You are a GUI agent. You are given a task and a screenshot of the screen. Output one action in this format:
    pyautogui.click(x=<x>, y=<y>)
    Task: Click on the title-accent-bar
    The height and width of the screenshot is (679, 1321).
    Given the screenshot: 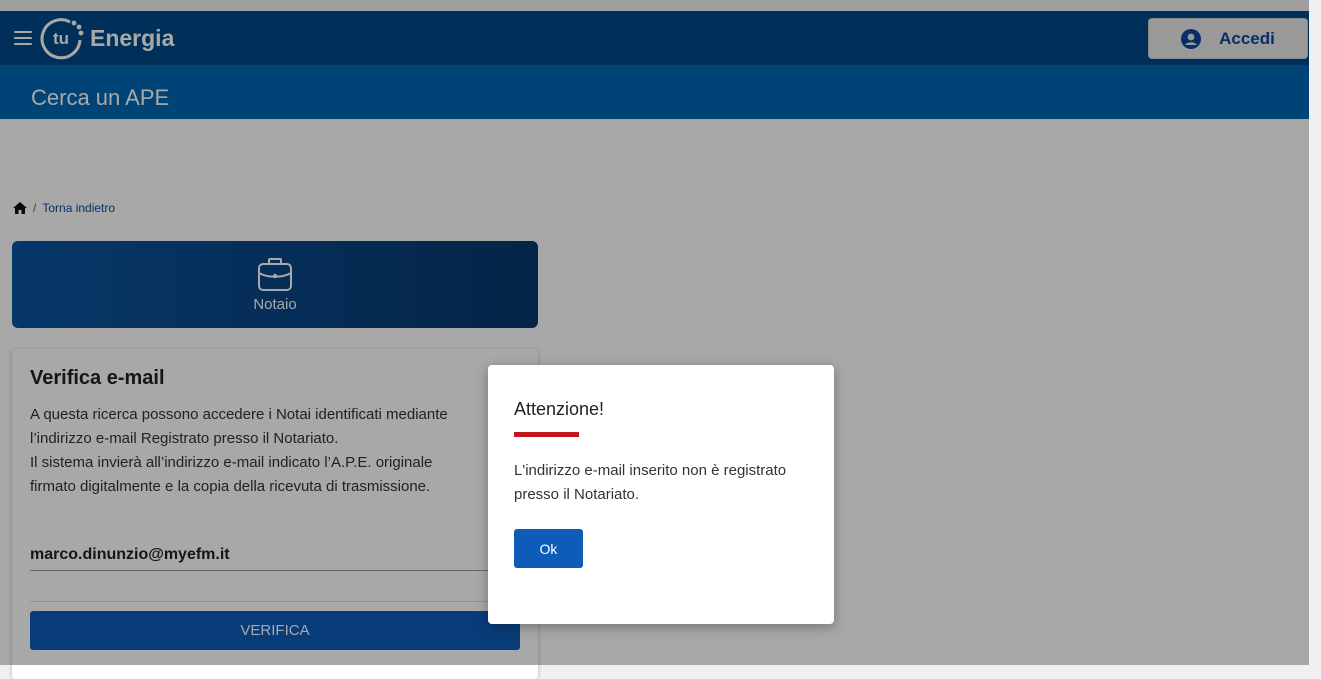 What is the action you would take?
    pyautogui.click(x=546, y=434)
    